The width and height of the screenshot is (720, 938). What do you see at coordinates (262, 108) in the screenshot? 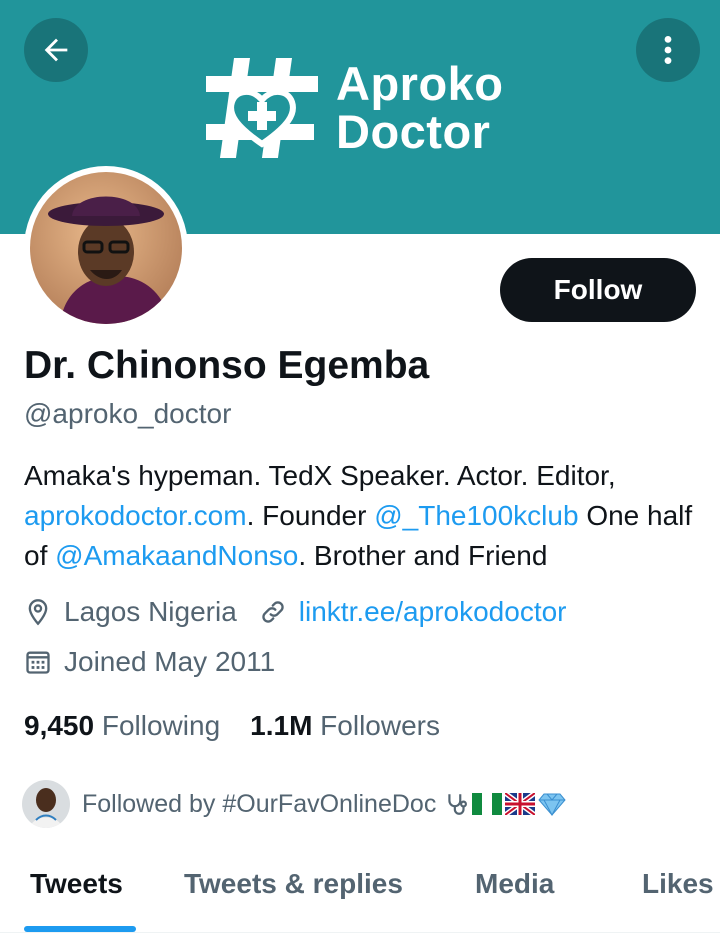
I see `hashtag-heart-logo-icon` at bounding box center [262, 108].